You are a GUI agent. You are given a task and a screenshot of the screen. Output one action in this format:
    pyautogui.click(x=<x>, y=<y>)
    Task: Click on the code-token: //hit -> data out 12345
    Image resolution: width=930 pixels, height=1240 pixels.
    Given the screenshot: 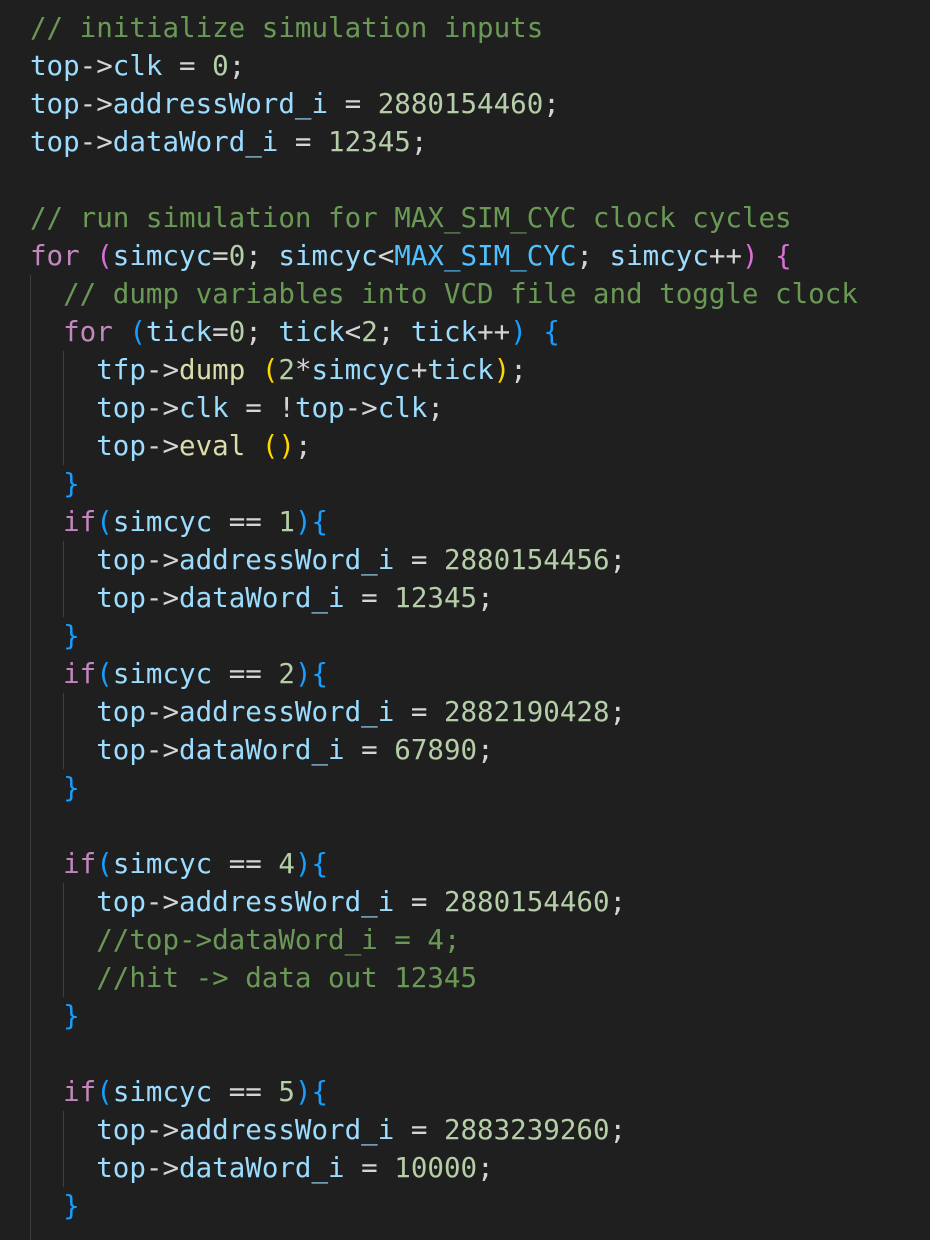 What is the action you would take?
    pyautogui.click(x=287, y=978)
    